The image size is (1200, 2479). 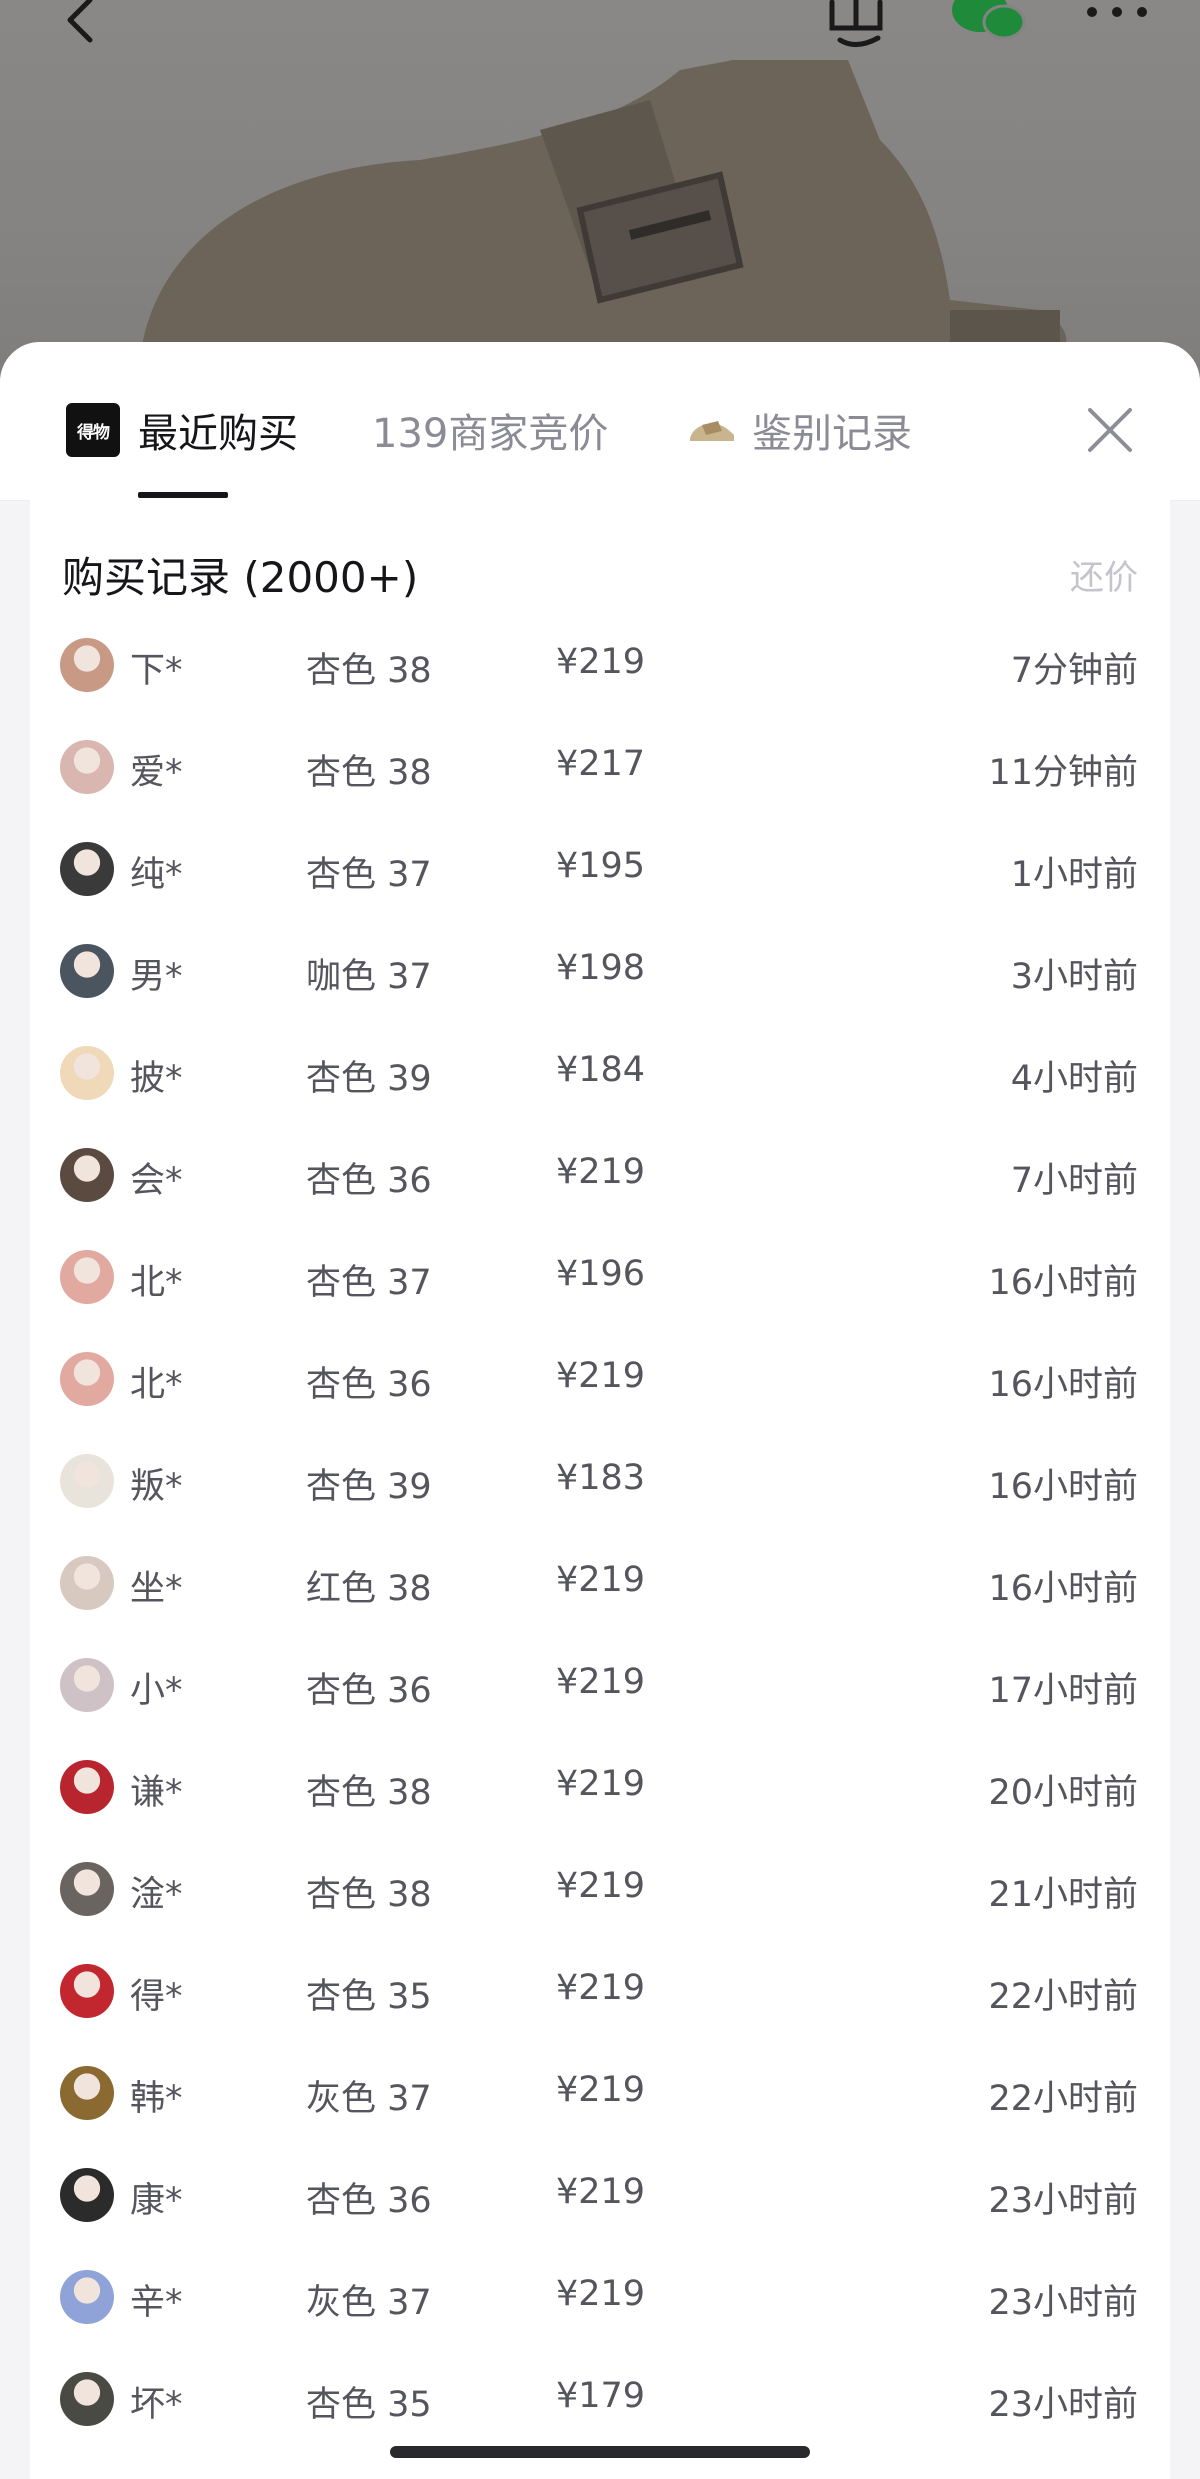 What do you see at coordinates (832, 434) in the screenshot?
I see `tab-authentication-records-label: 鉴别记录` at bounding box center [832, 434].